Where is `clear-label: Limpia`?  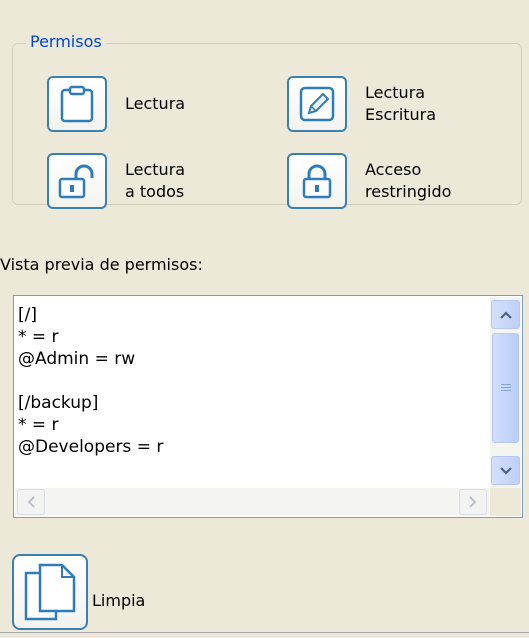 clear-label: Limpia is located at coordinates (119, 600).